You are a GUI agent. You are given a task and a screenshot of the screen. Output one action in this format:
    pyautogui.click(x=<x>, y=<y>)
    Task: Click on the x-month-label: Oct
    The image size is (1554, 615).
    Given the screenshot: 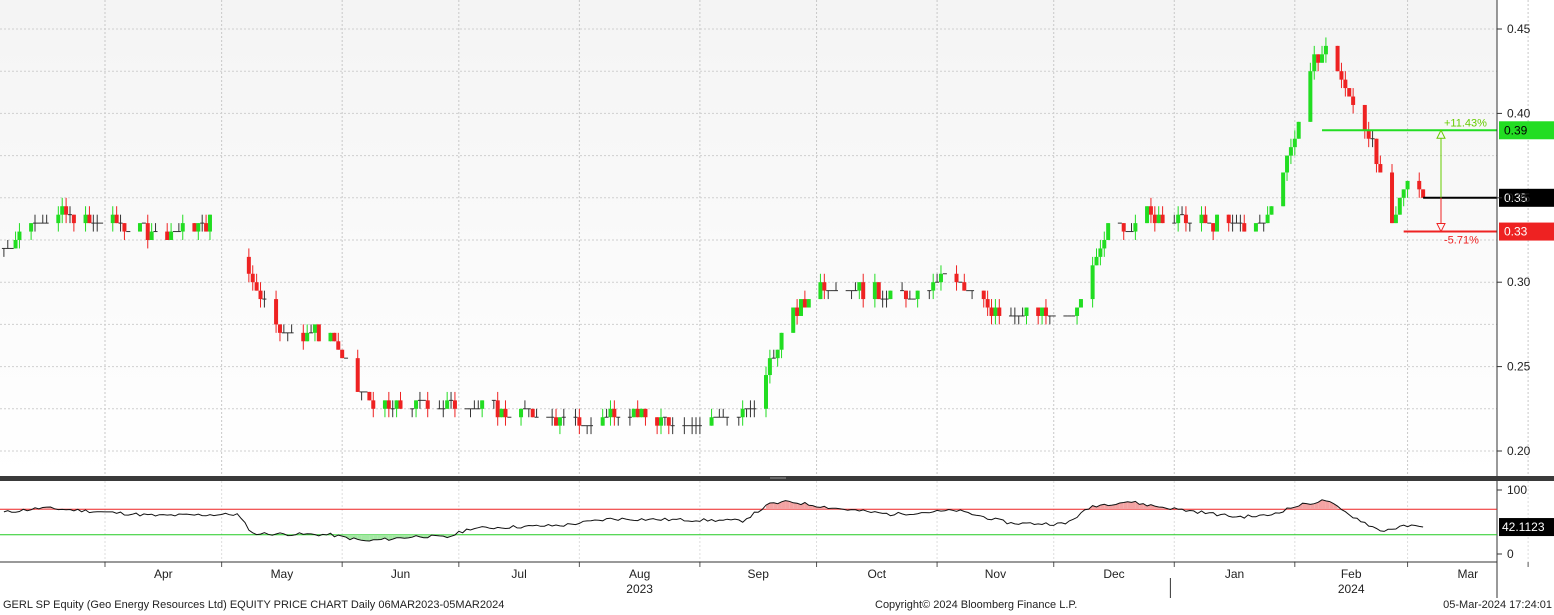 What is the action you would take?
    pyautogui.click(x=876, y=574)
    